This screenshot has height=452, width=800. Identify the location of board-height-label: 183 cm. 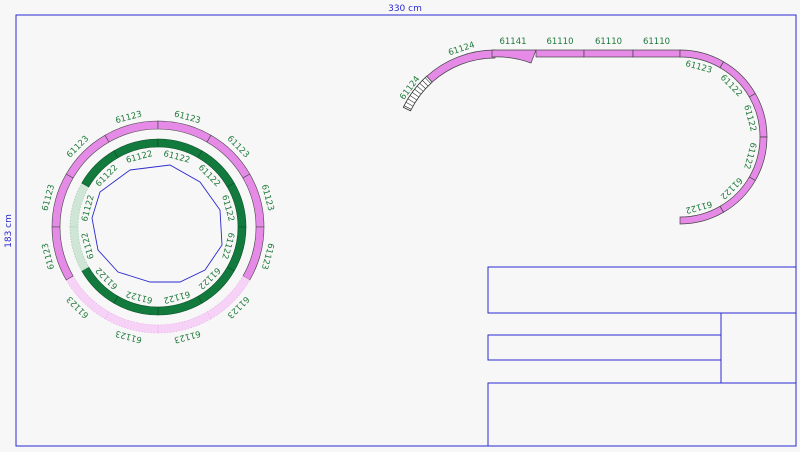
(9, 231).